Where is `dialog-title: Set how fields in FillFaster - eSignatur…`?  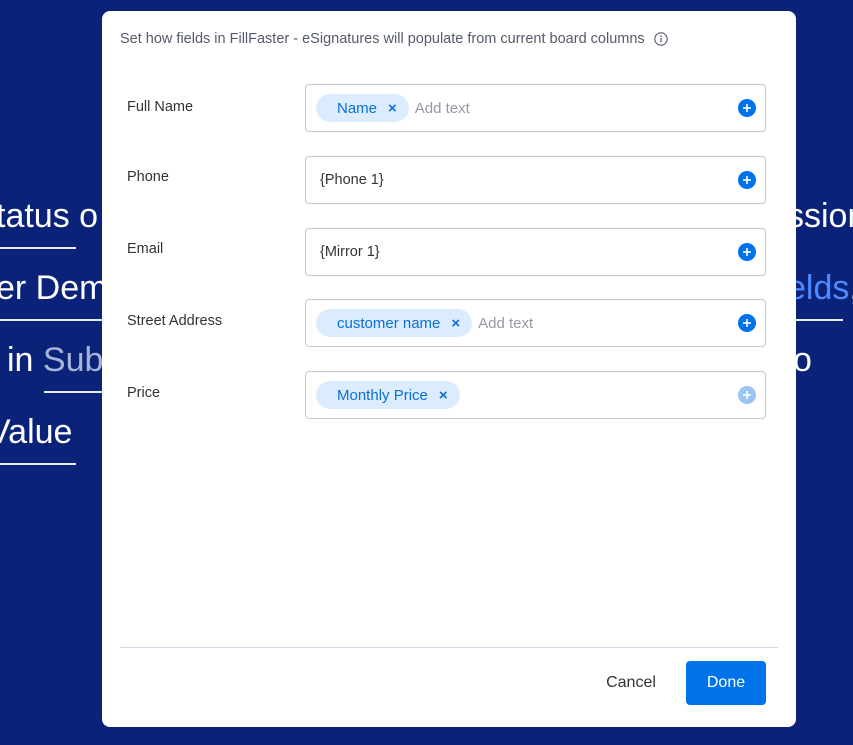 dialog-title: Set how fields in FillFaster - eSignatur… is located at coordinates (382, 39).